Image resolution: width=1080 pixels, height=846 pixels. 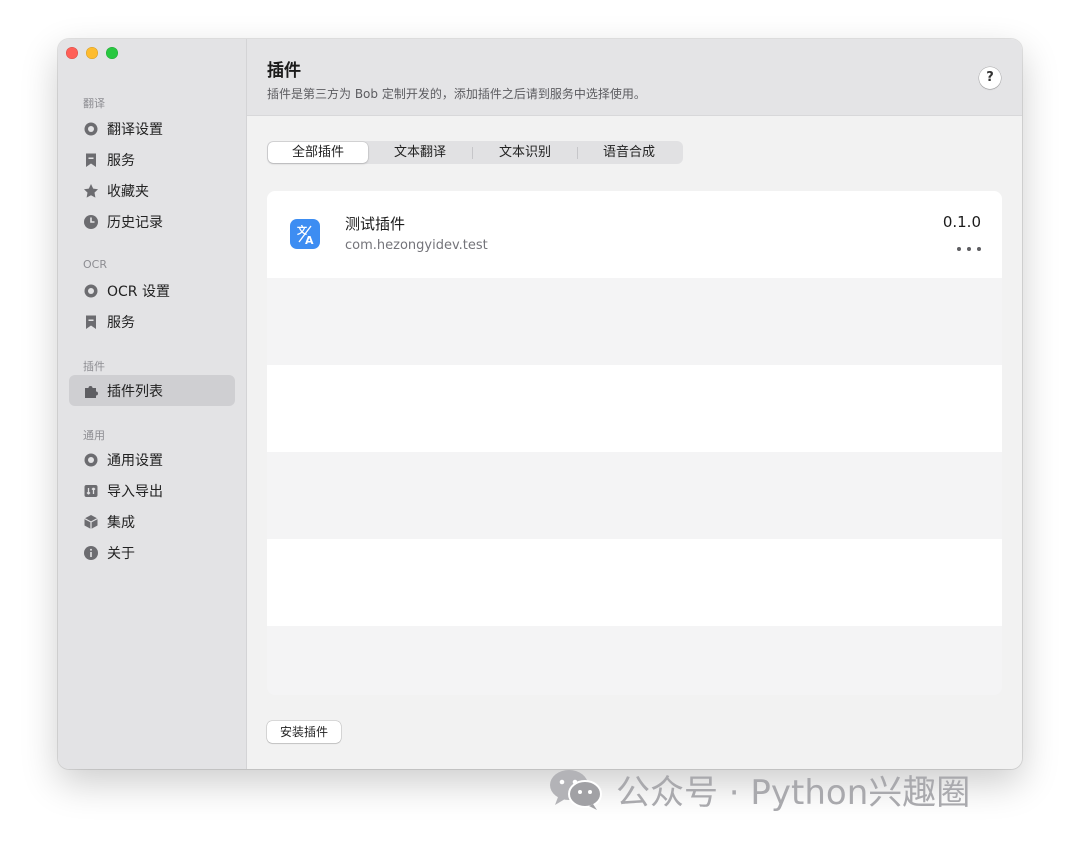 I want to click on sidebar-item-label: 通用设置, so click(x=135, y=460).